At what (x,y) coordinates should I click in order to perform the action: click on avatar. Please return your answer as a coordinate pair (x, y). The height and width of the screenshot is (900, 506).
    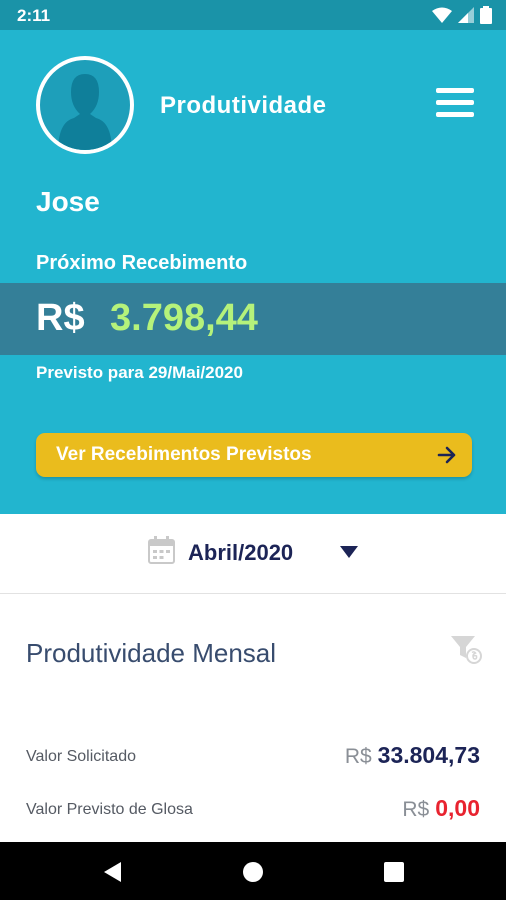
    Looking at the image, I should click on (85, 105).